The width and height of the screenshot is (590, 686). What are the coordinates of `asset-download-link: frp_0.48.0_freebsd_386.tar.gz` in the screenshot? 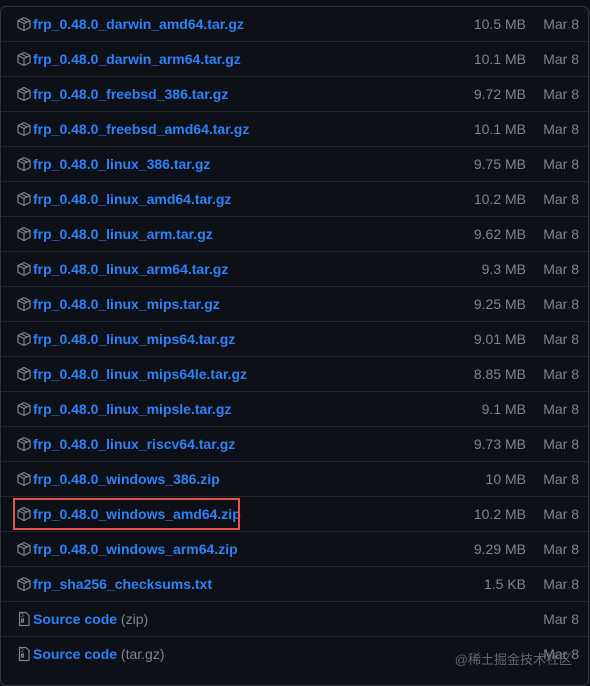 It's located at (130, 94).